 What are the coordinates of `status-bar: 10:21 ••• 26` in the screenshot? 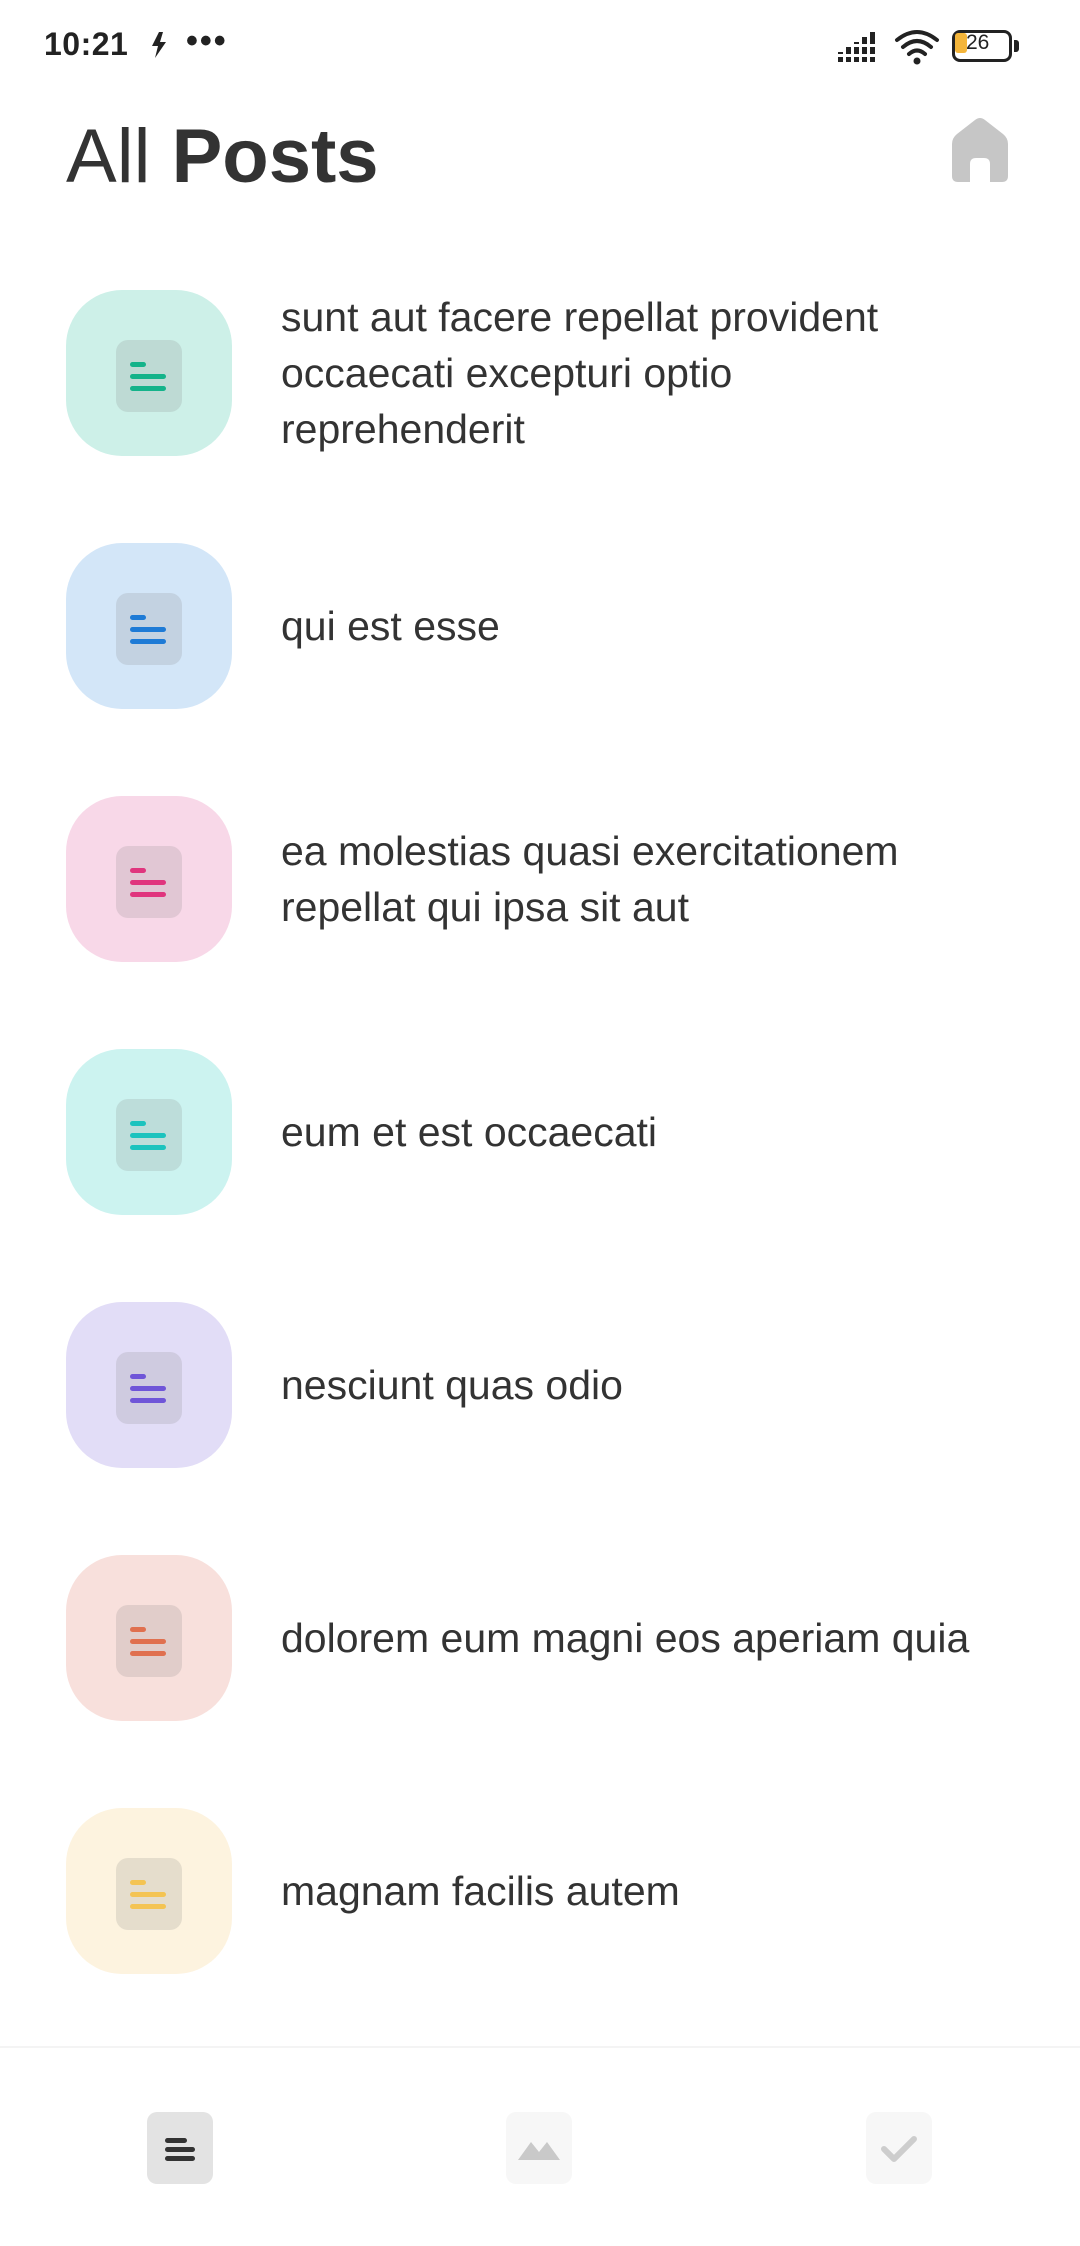 It's located at (540, 45).